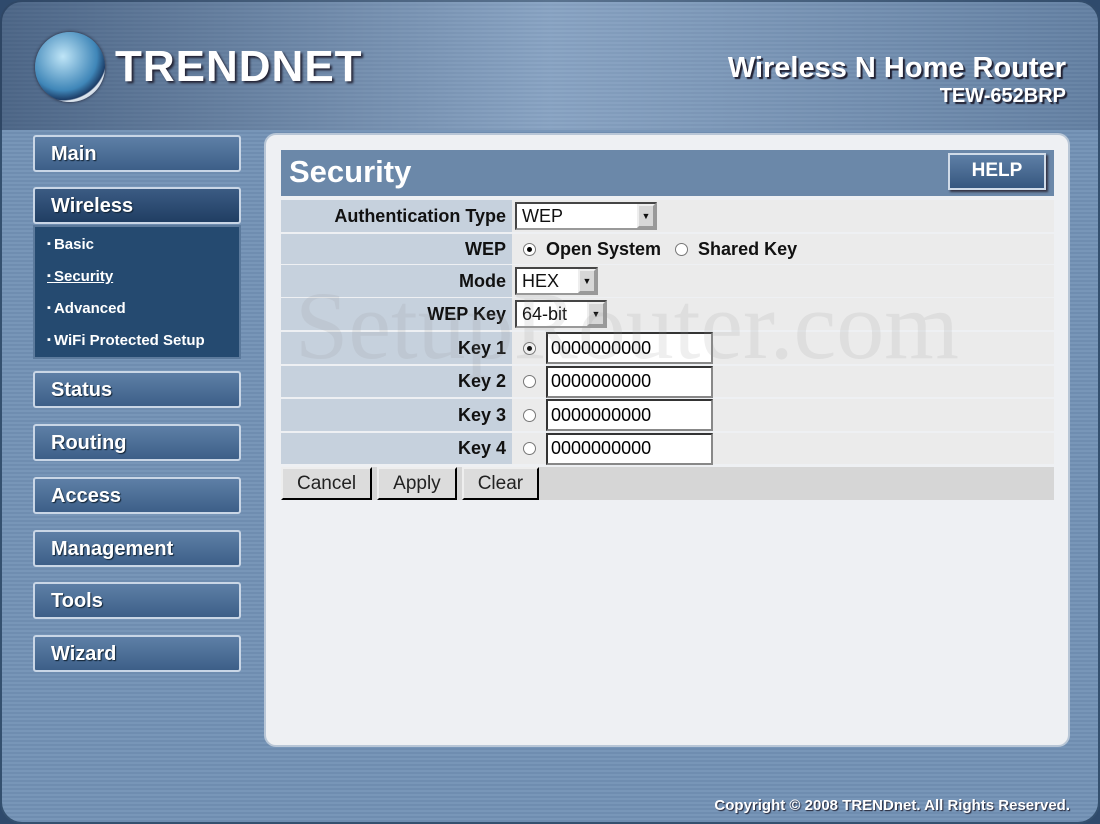 The height and width of the screenshot is (824, 1100). I want to click on mode-select: HEX ▼, so click(556, 281).